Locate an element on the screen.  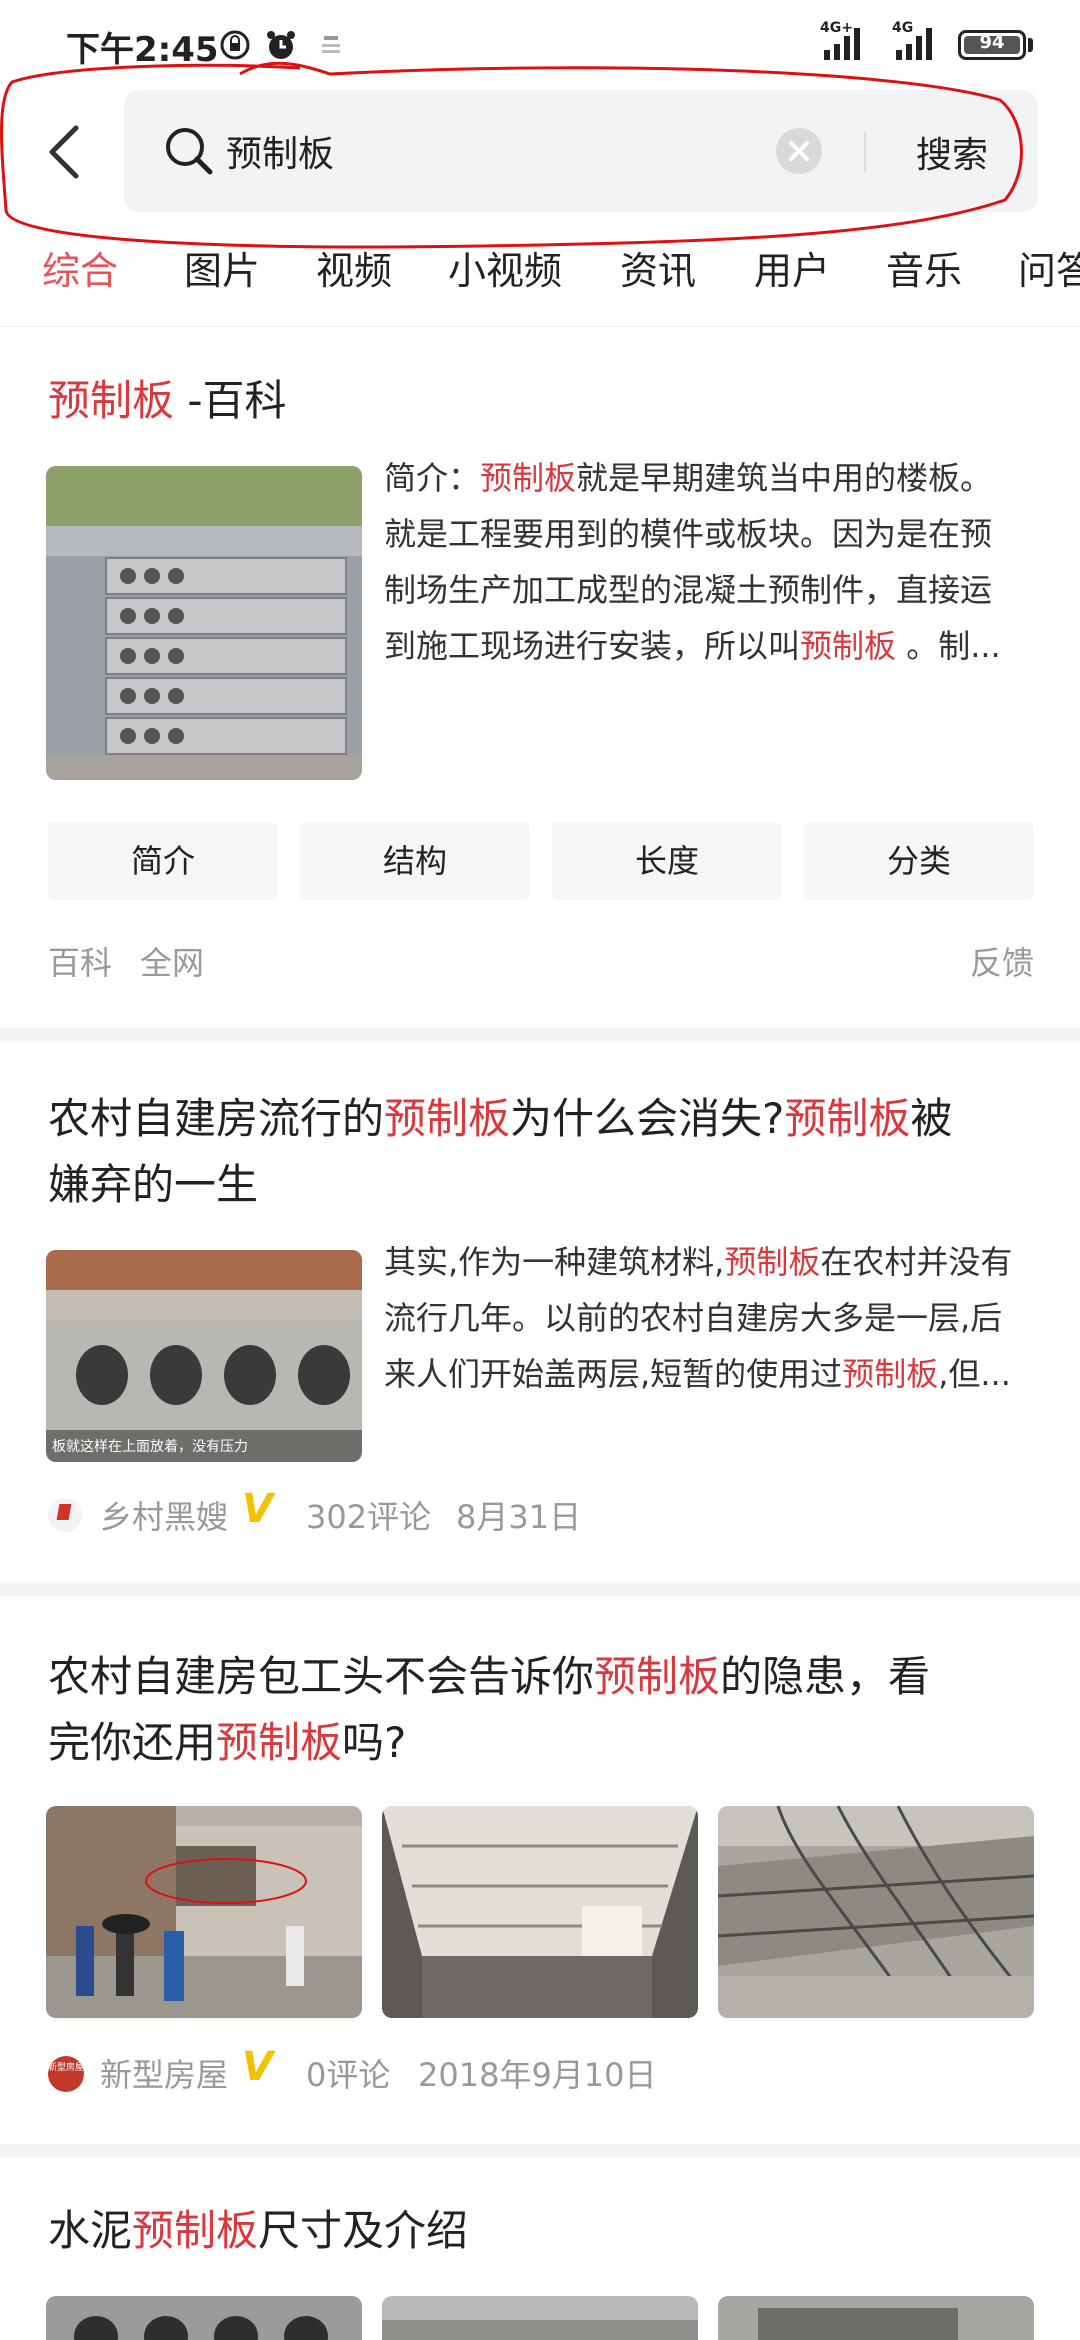
tab-qa: 问答 is located at coordinates (1049, 267).